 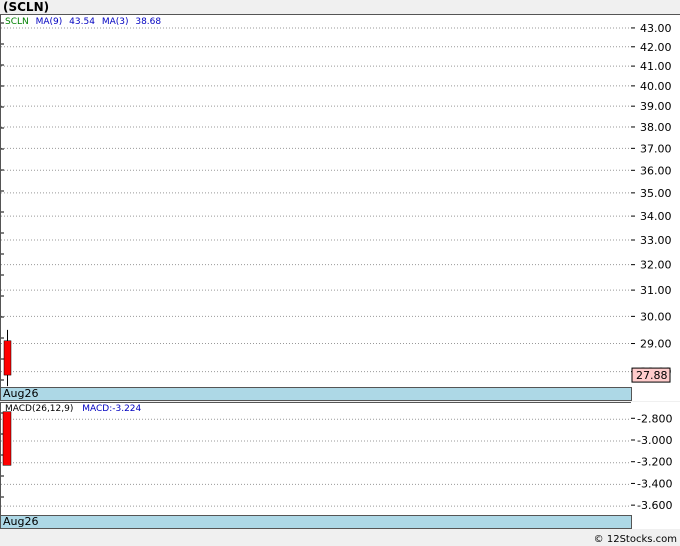 What do you see at coordinates (654, 483) in the screenshot?
I see `macd-tick-label: -3.400` at bounding box center [654, 483].